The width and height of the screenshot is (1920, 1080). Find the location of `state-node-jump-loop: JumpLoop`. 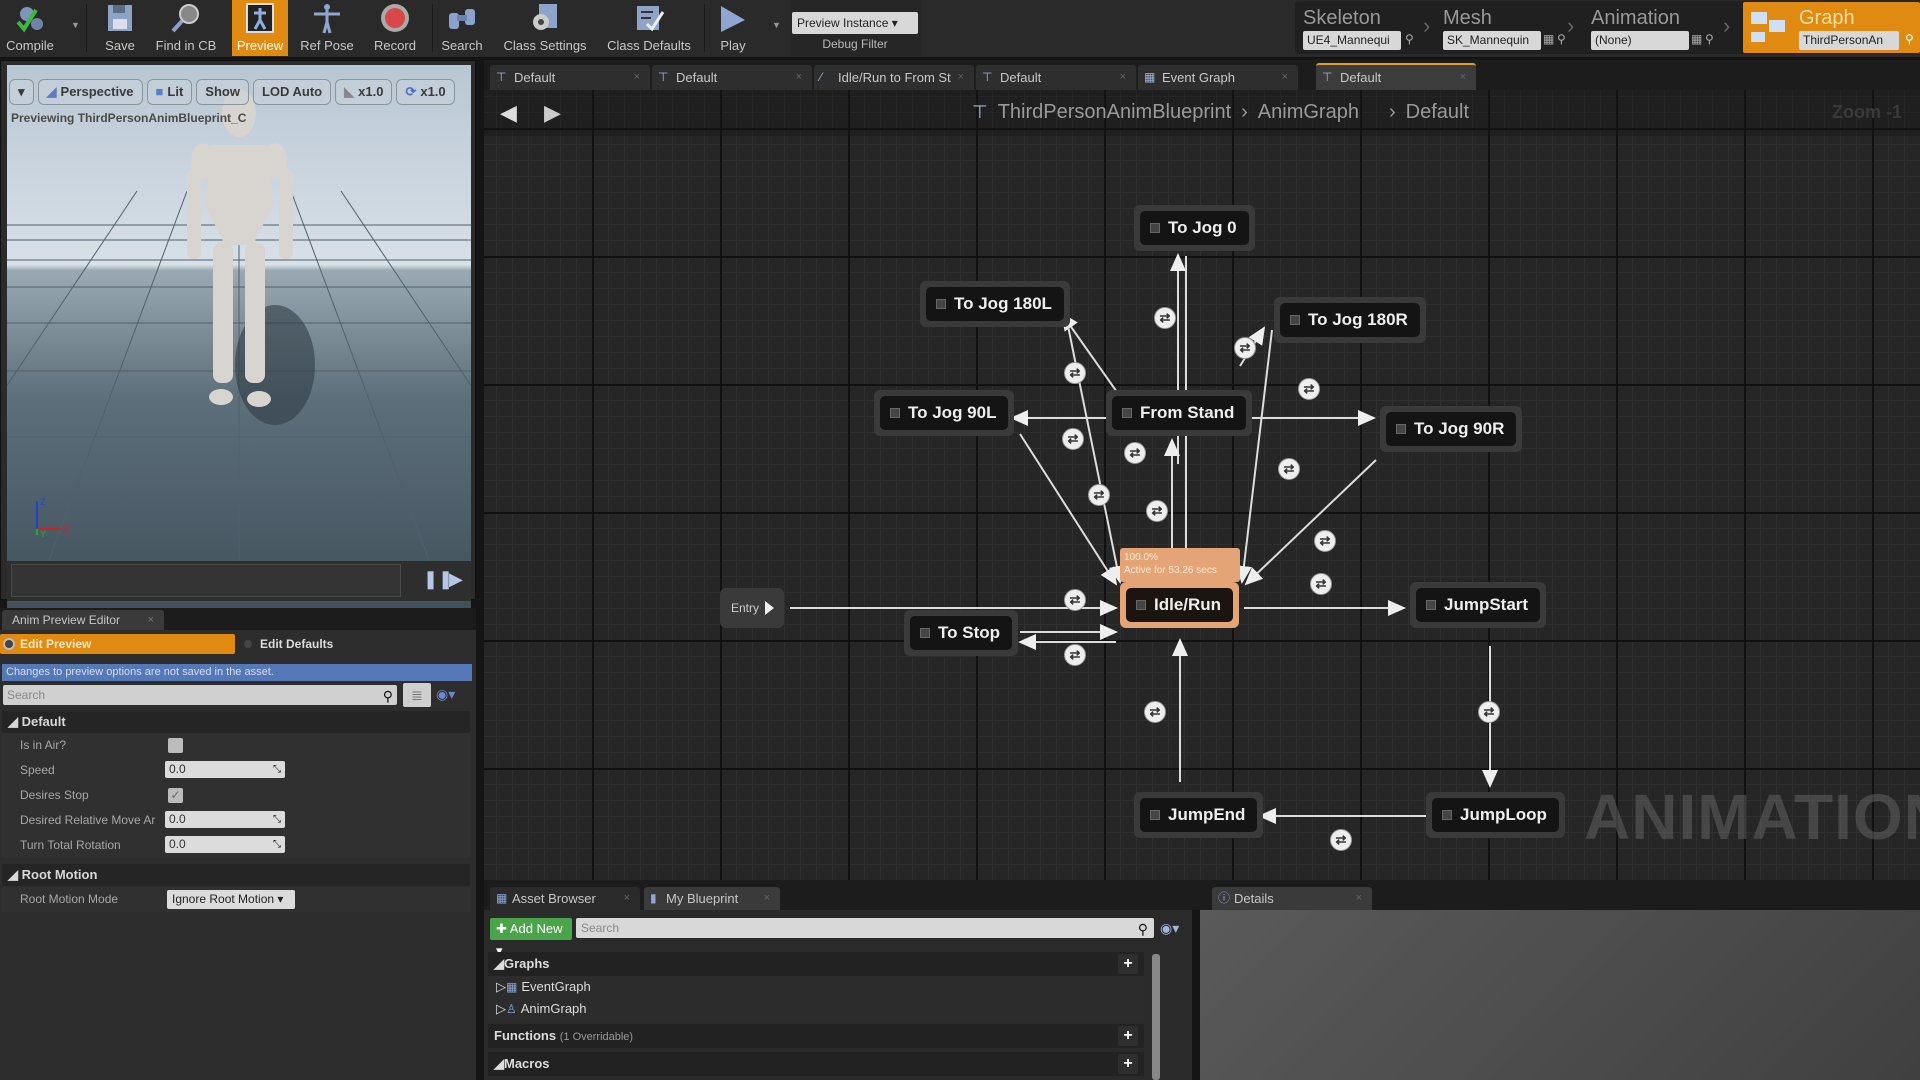

state-node-jump-loop: JumpLoop is located at coordinates (1495, 815).